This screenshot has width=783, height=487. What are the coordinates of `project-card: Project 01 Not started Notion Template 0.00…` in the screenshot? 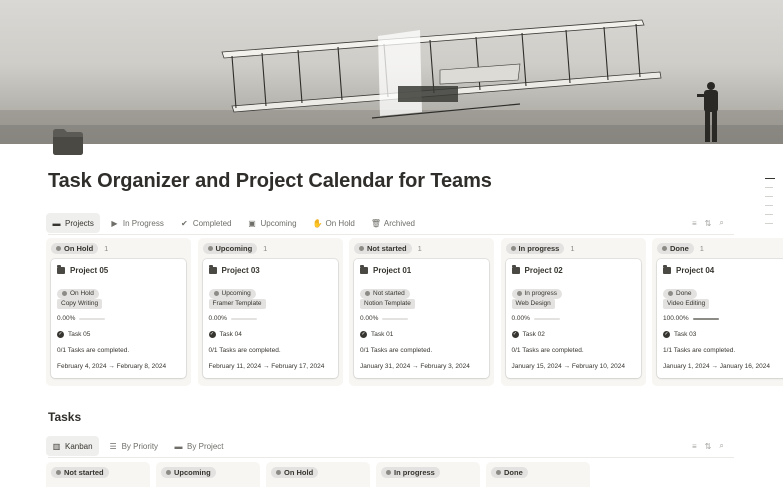 It's located at (421, 318).